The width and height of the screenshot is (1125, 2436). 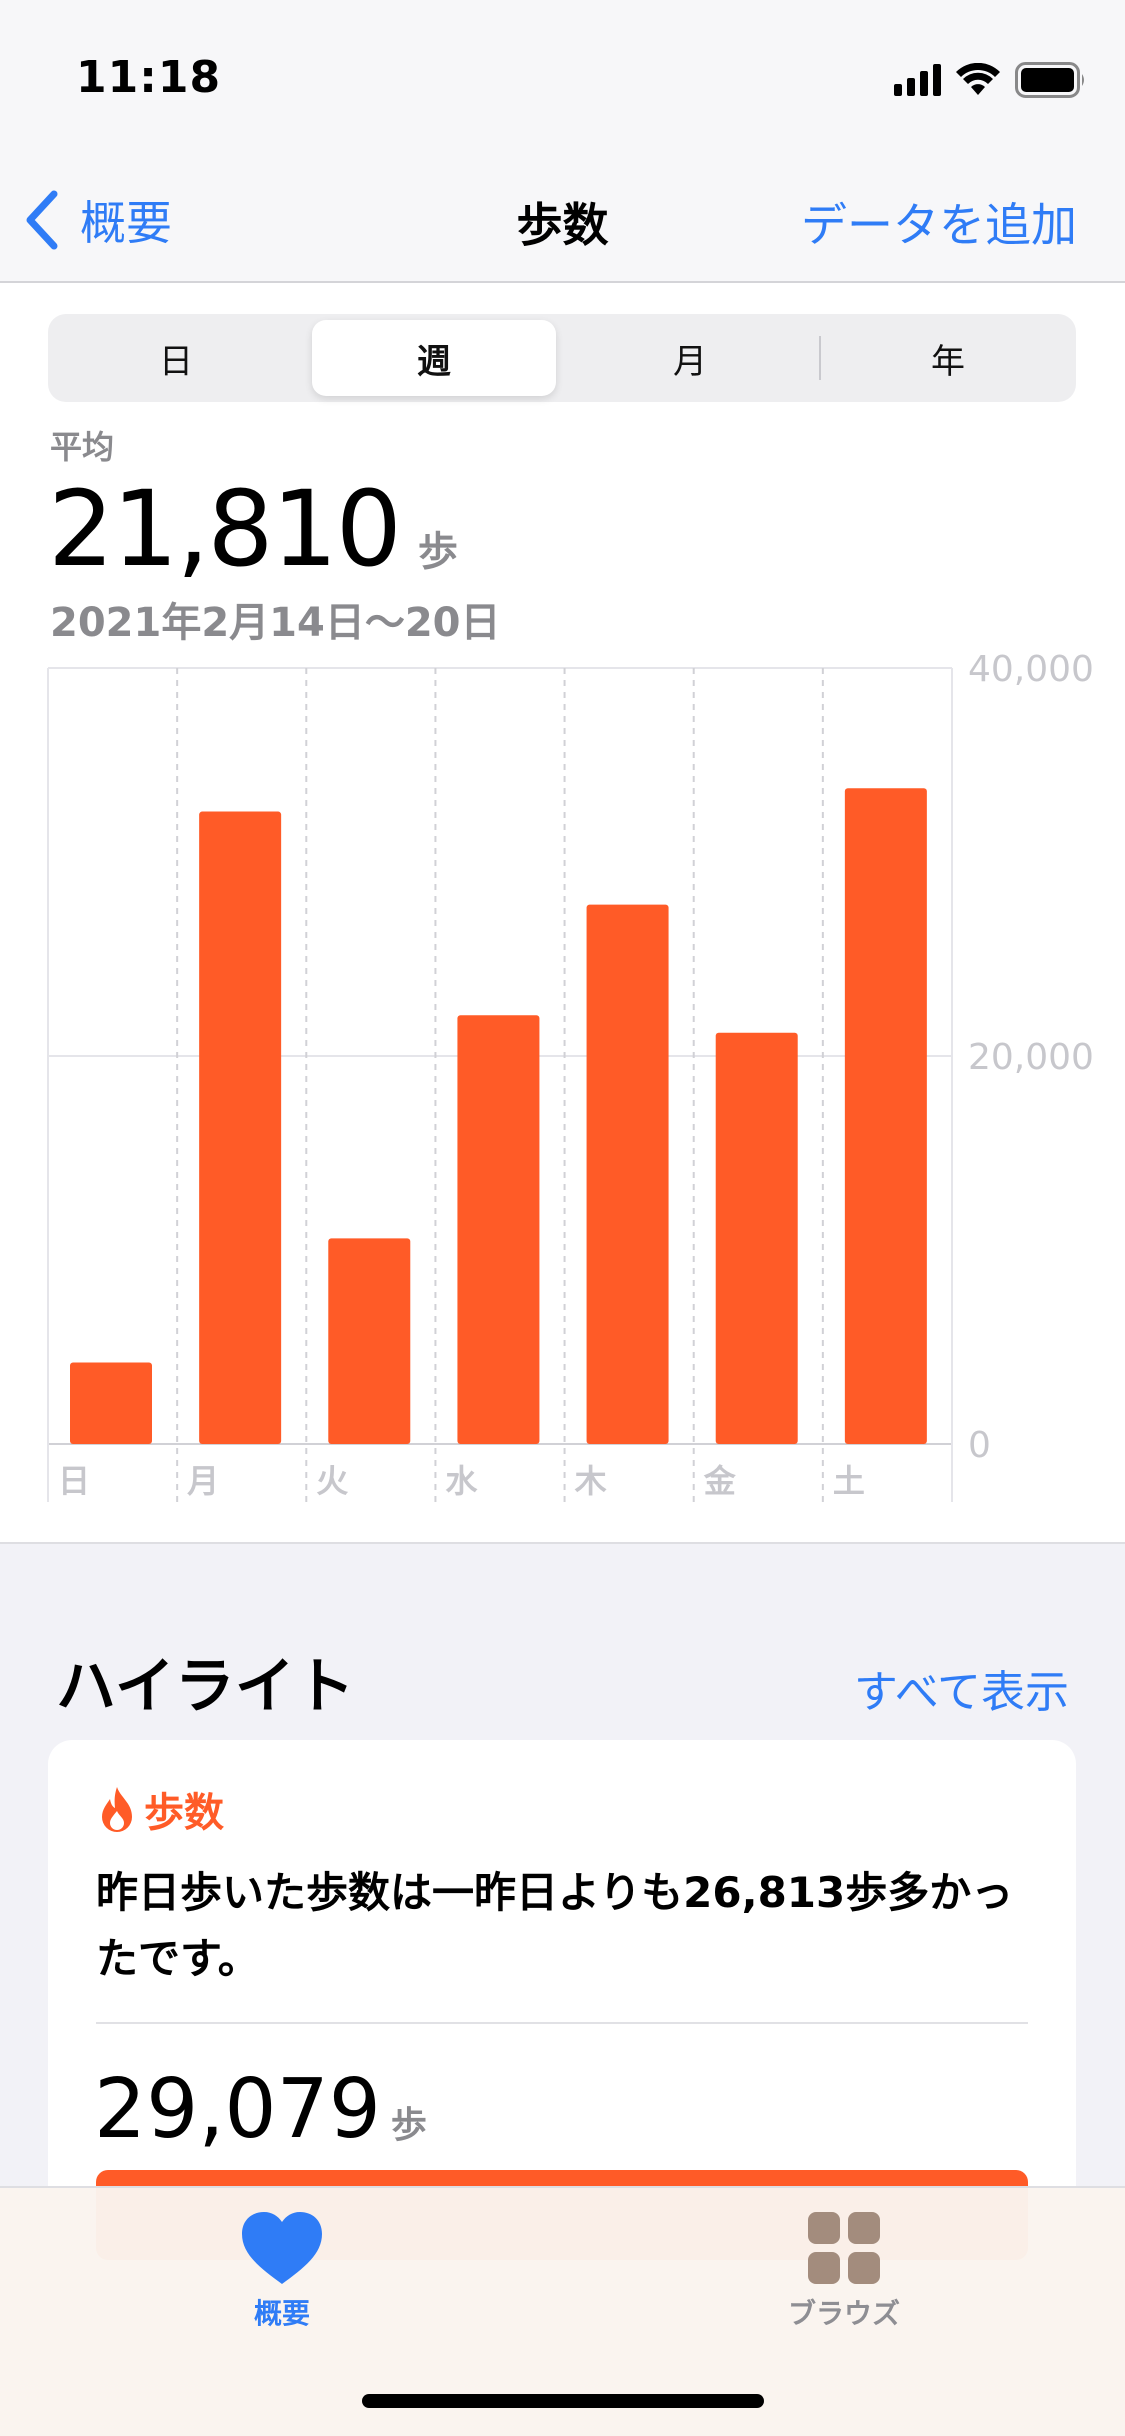 I want to click on average-row: 21,810 歩, so click(x=253, y=529).